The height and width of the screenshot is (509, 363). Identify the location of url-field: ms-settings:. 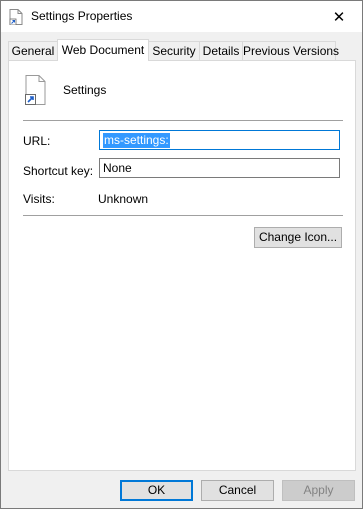
(219, 140).